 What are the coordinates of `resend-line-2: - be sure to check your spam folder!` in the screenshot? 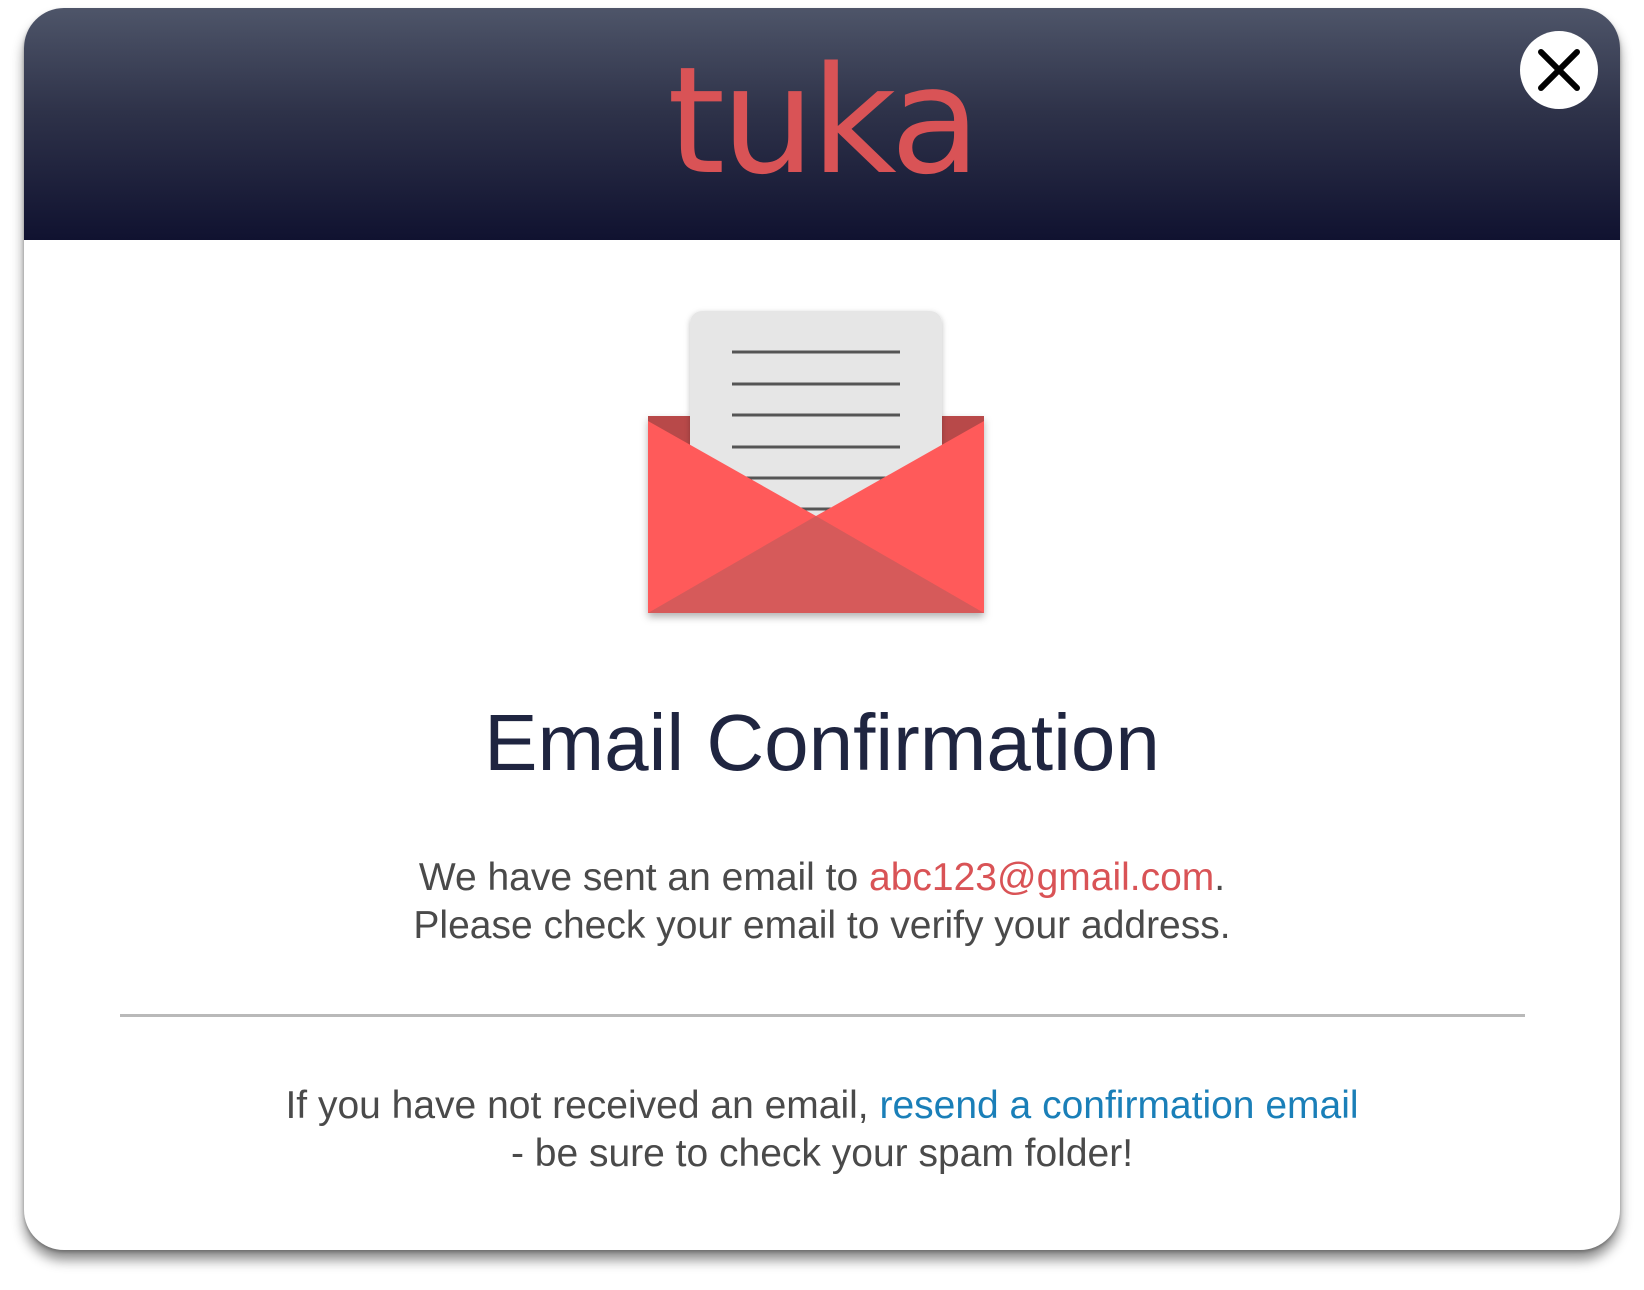 It's located at (822, 1153).